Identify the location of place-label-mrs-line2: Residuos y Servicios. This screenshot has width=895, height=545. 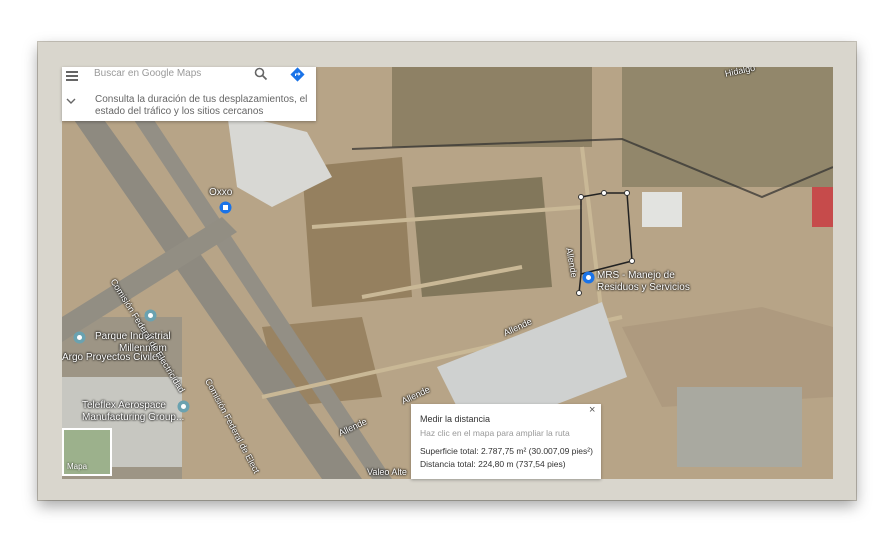
(643, 287).